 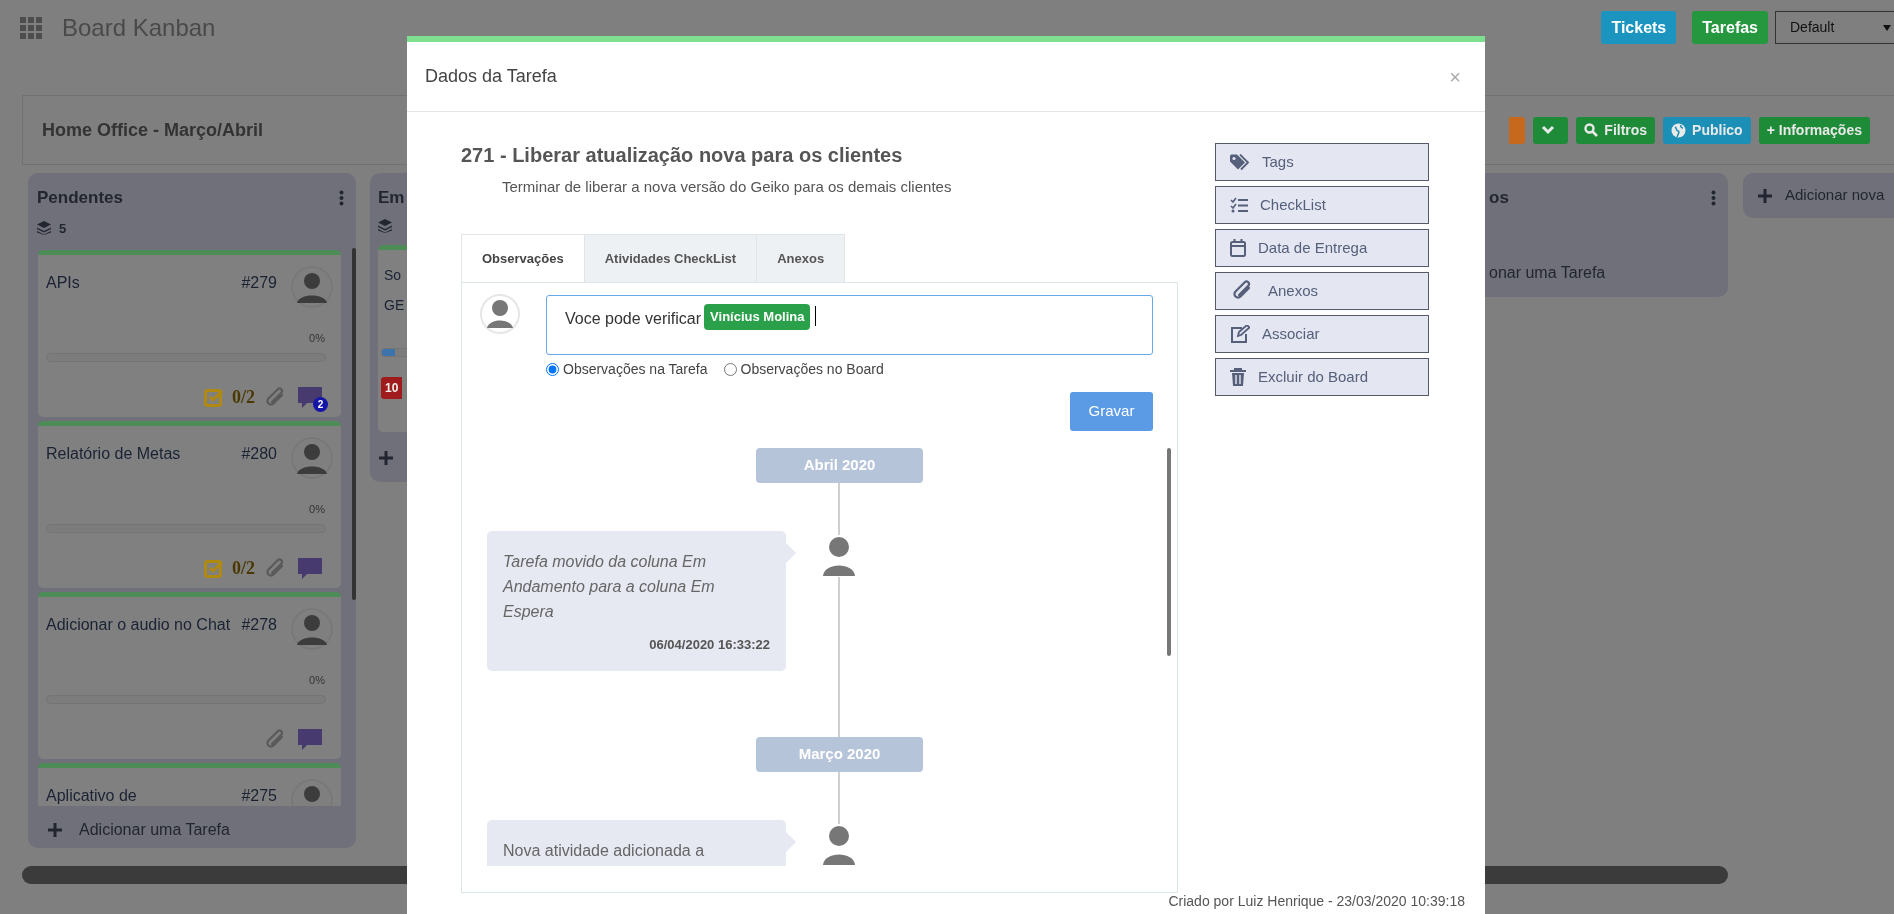 I want to click on card-title: Aplicativo de, so click(x=92, y=796).